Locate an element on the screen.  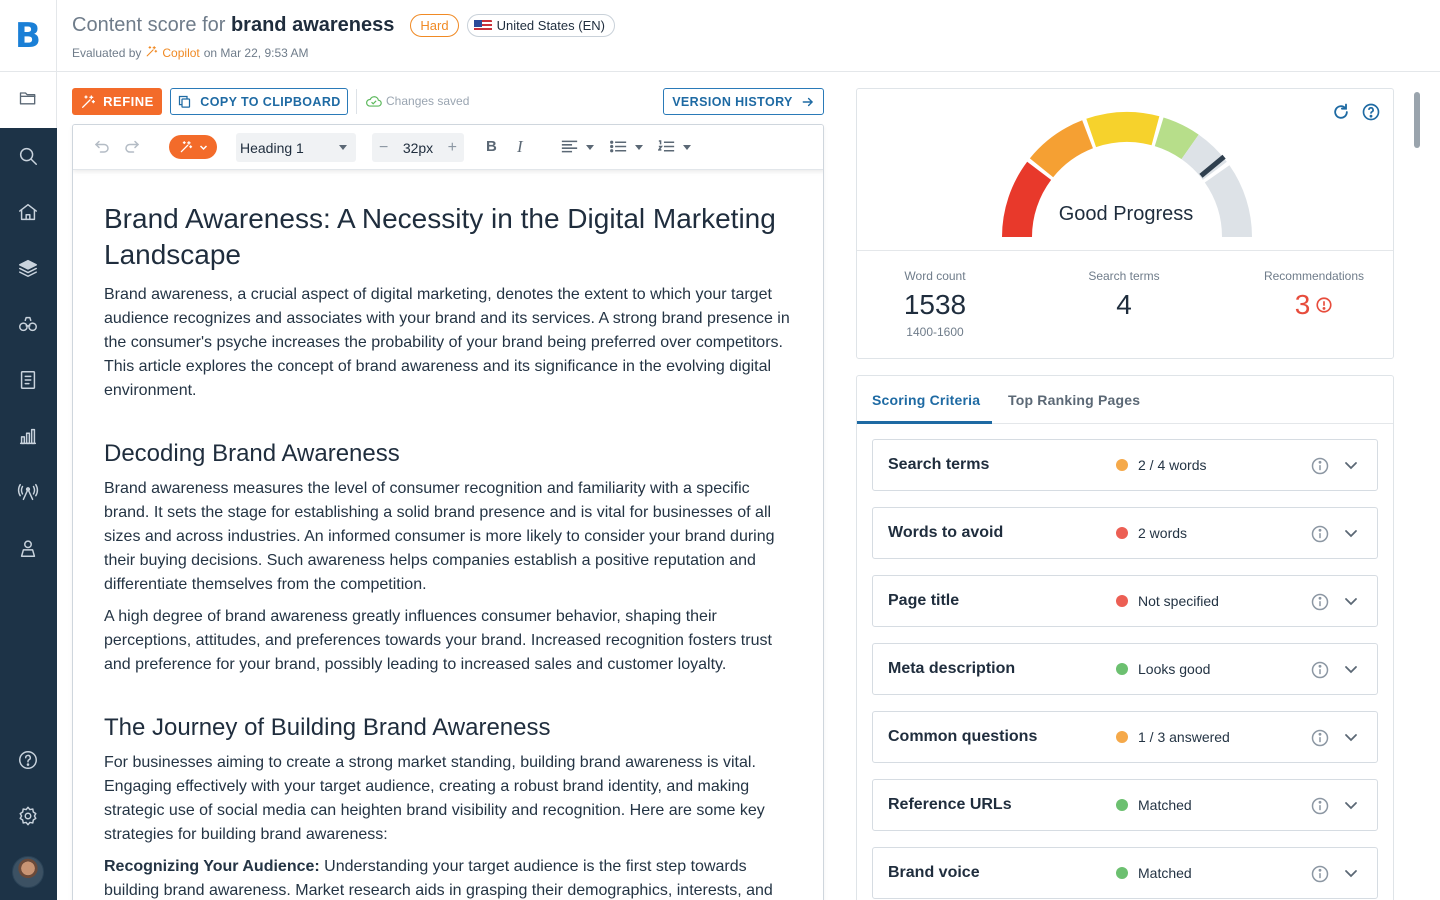
panel-tabs: Scoring Criteria Top Ranking Pages is located at coordinates (1125, 400).